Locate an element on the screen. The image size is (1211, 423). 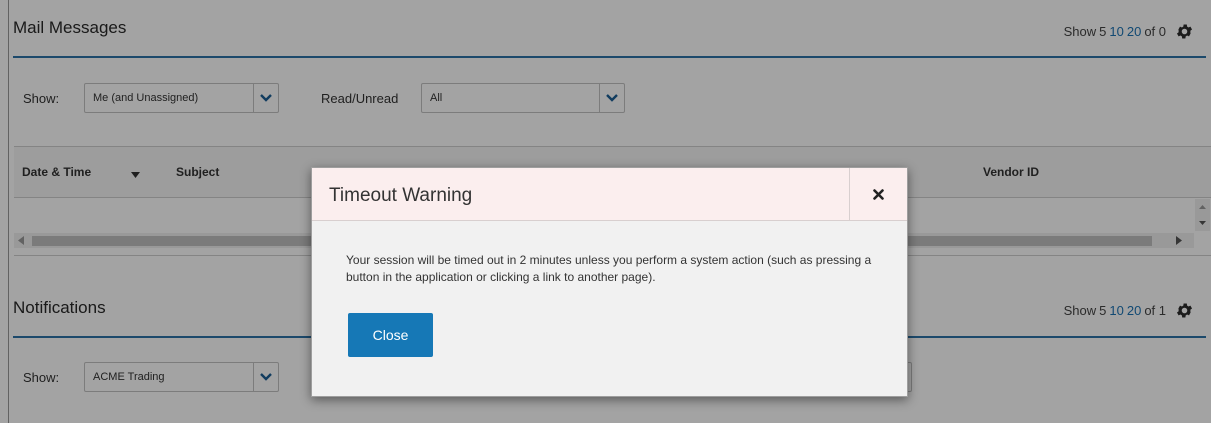
dialog-close-button is located at coordinates (878, 194).